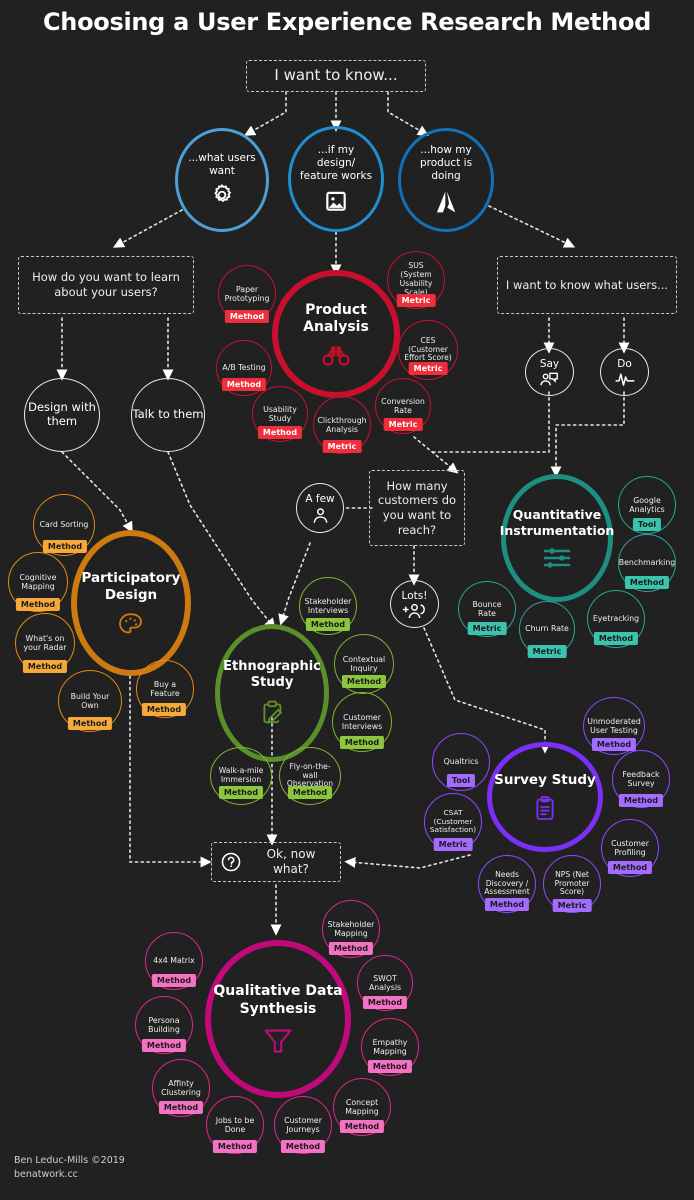  I want to click on cluster-hub-survey-study: Survey Study, so click(545, 797).